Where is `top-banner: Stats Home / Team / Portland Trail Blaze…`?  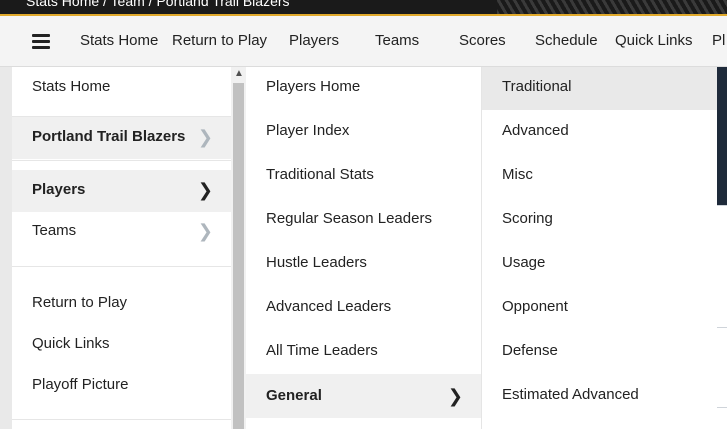
top-banner: Stats Home / Team / Portland Trail Blaze… is located at coordinates (363, 7).